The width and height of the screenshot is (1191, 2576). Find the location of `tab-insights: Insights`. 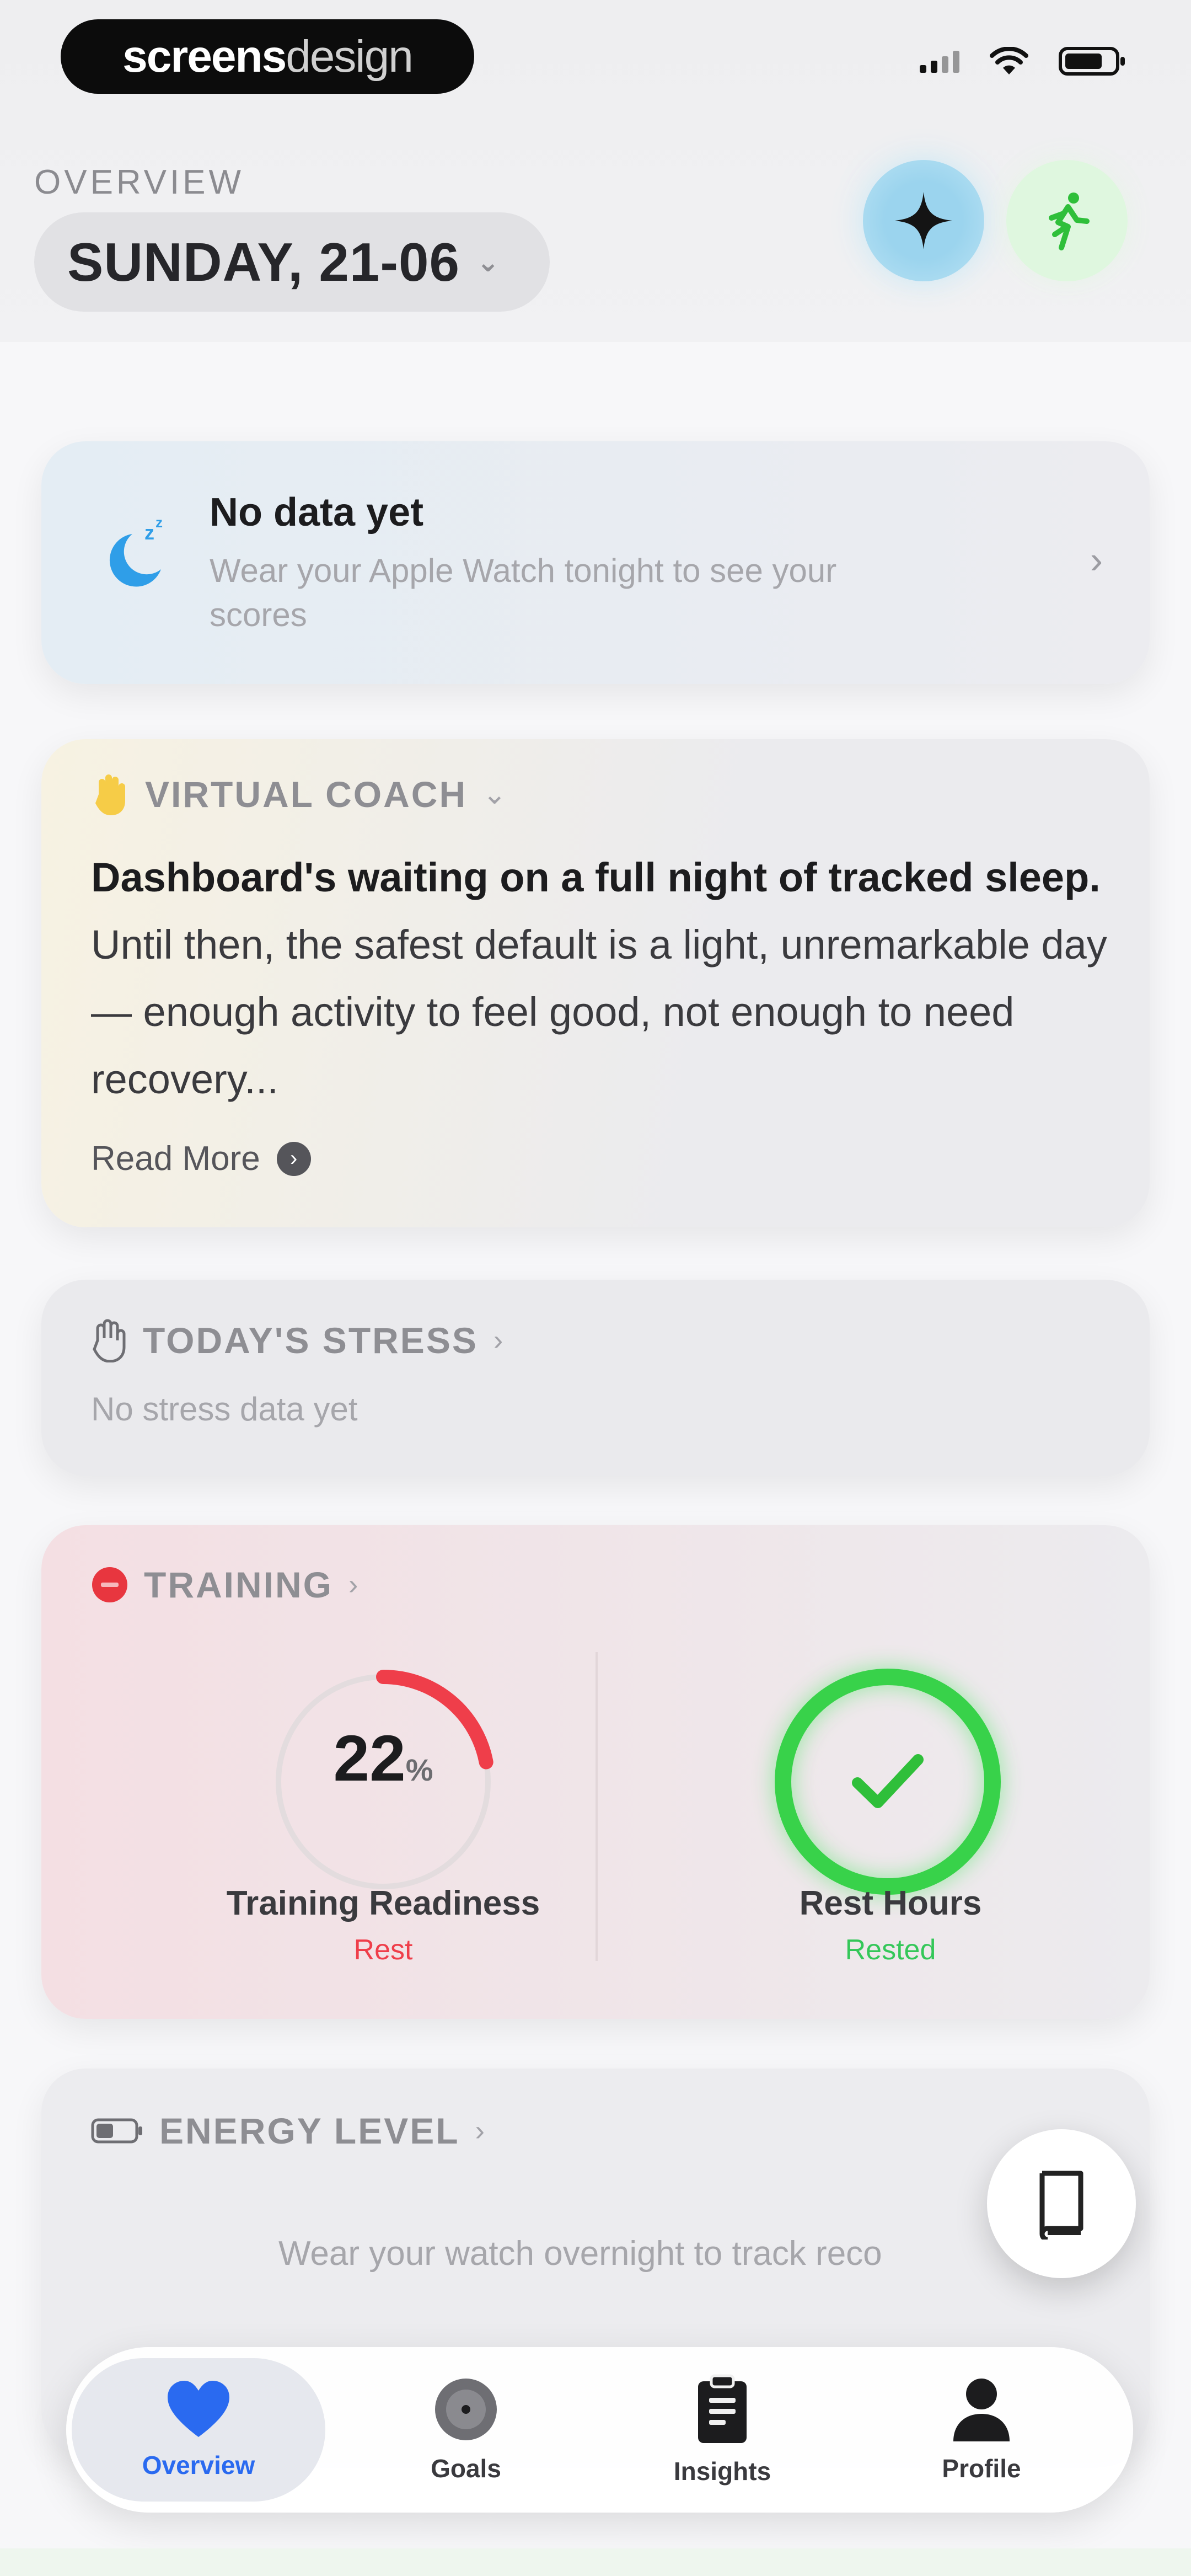

tab-insights: Insights is located at coordinates (722, 2430).